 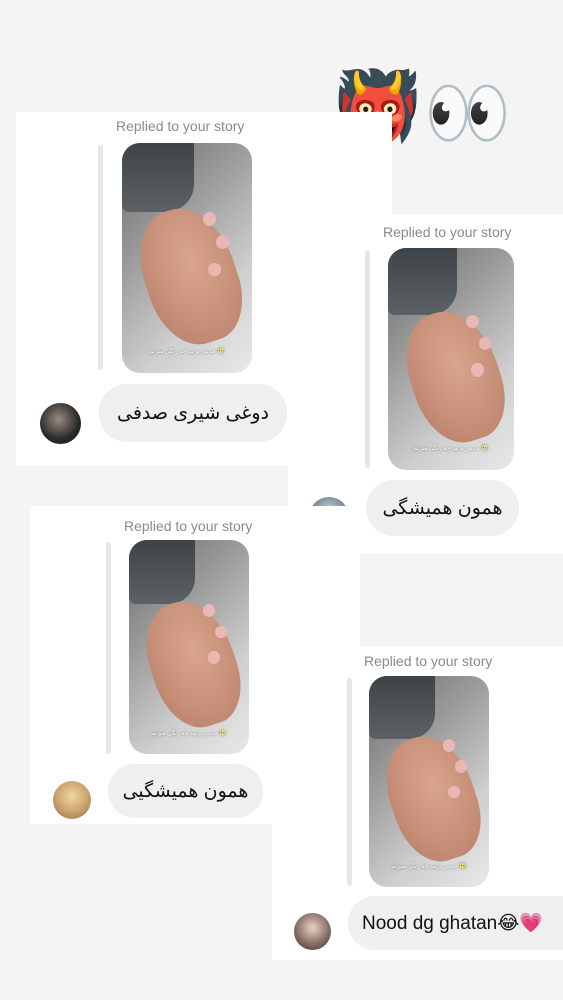 What do you see at coordinates (455, 923) in the screenshot?
I see `message-bubble: Nood dg ghatan😂💗` at bounding box center [455, 923].